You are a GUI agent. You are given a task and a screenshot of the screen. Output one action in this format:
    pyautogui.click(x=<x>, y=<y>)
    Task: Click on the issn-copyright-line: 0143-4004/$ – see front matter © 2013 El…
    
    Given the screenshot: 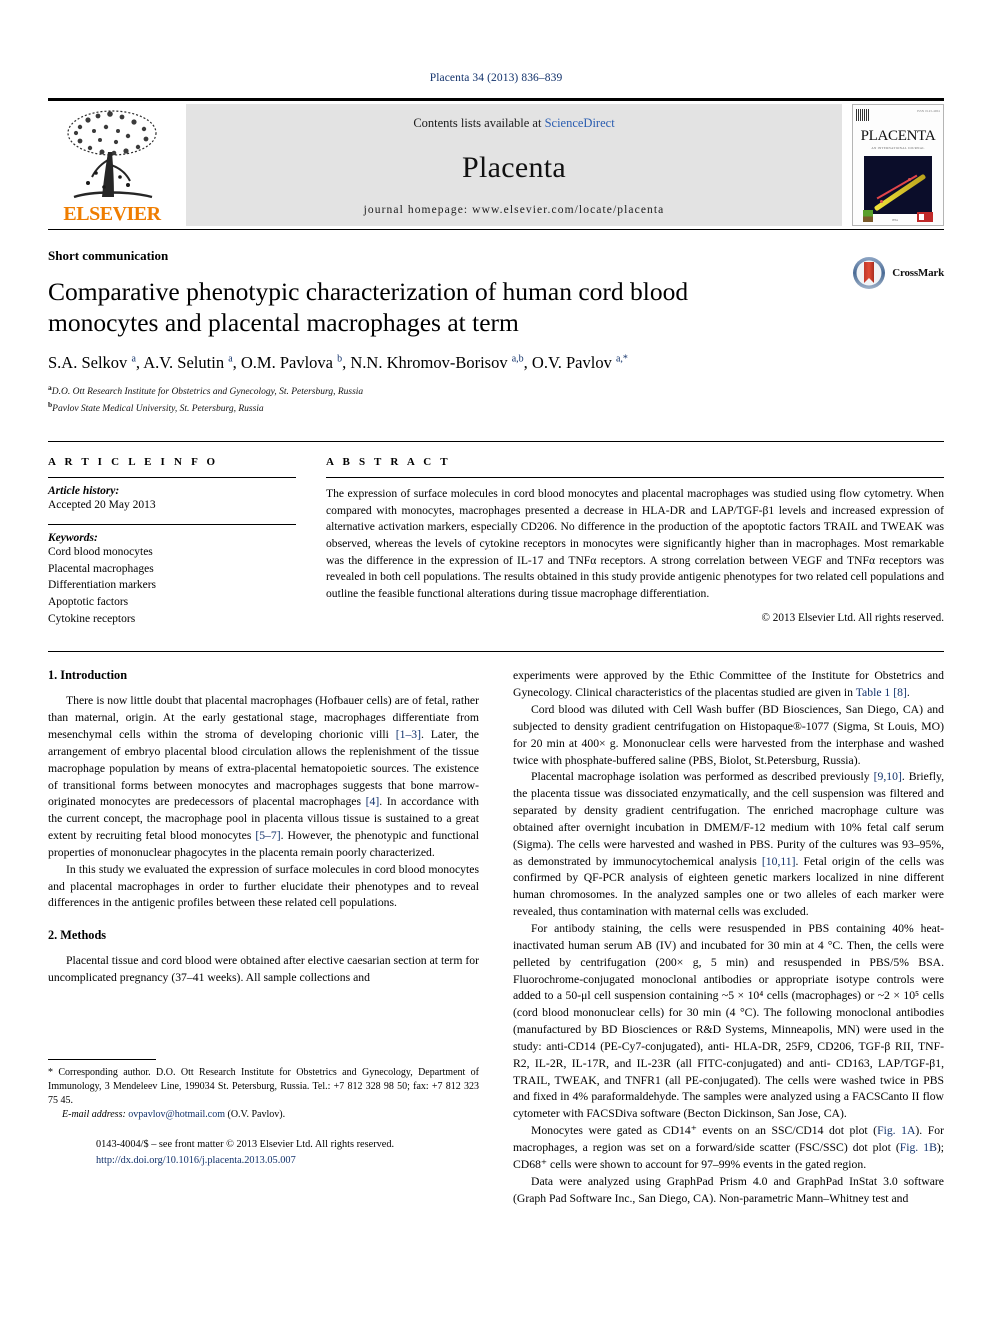 What is the action you would take?
    pyautogui.click(x=245, y=1145)
    